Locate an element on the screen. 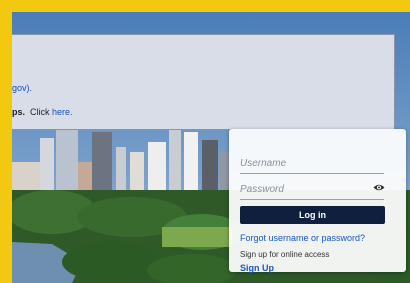  notice-bold-text: ps. is located at coordinates (19, 112).